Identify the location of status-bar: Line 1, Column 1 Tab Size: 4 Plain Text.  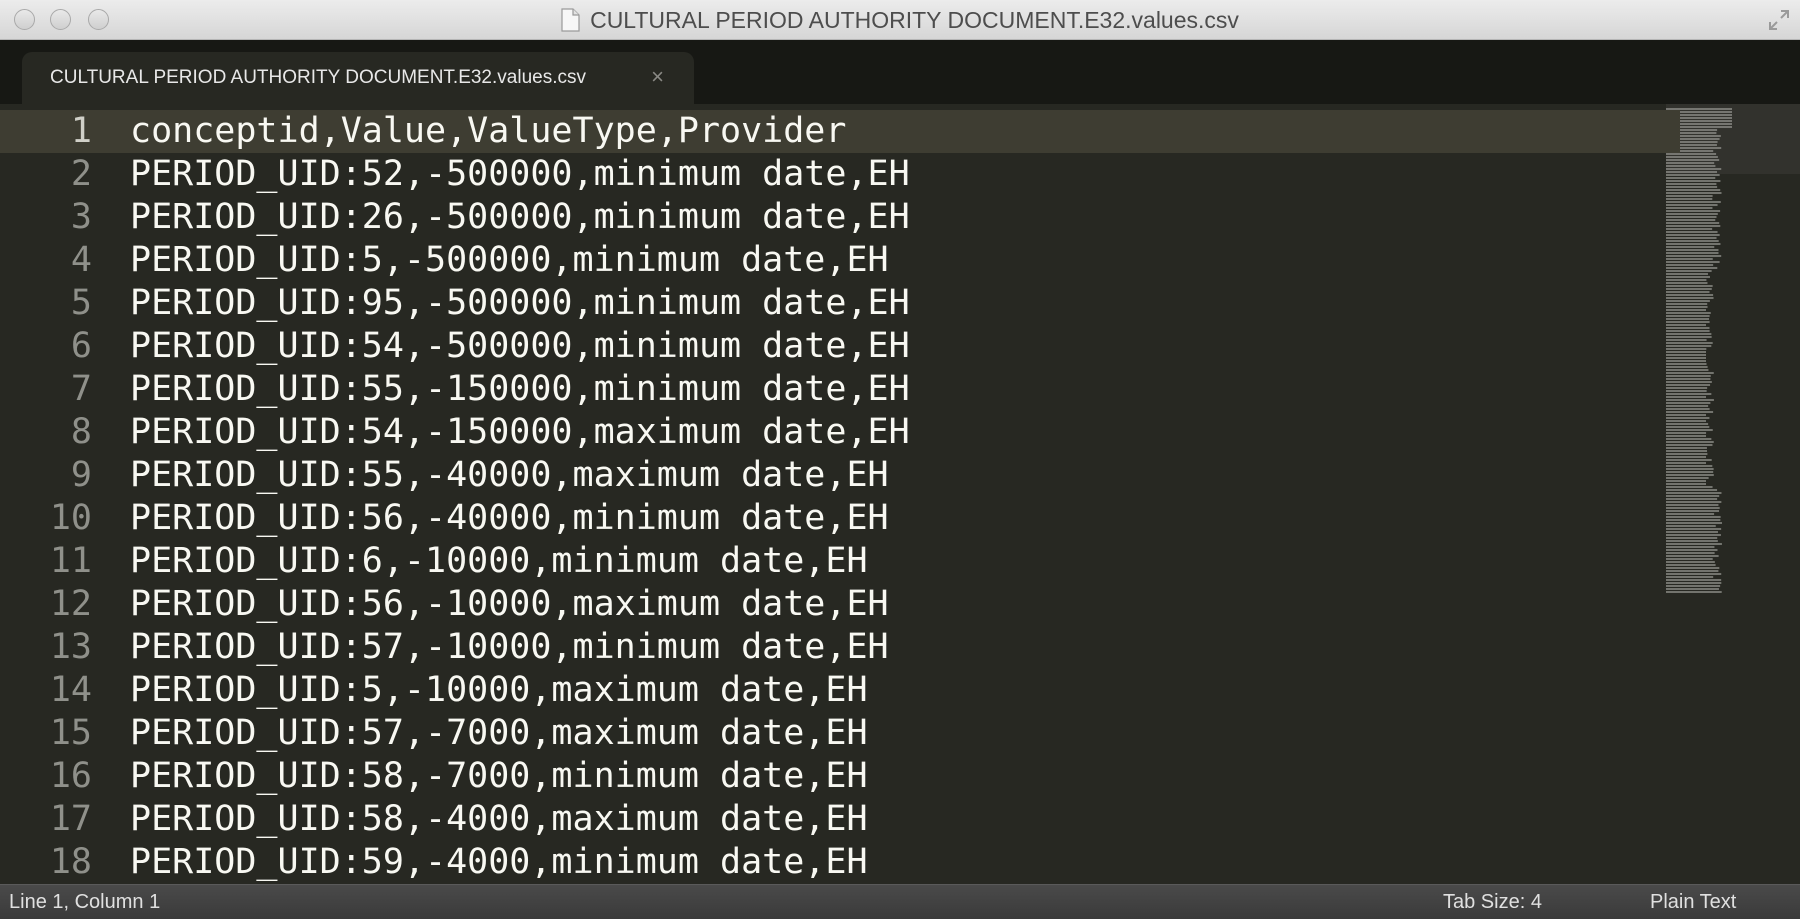
(900, 901).